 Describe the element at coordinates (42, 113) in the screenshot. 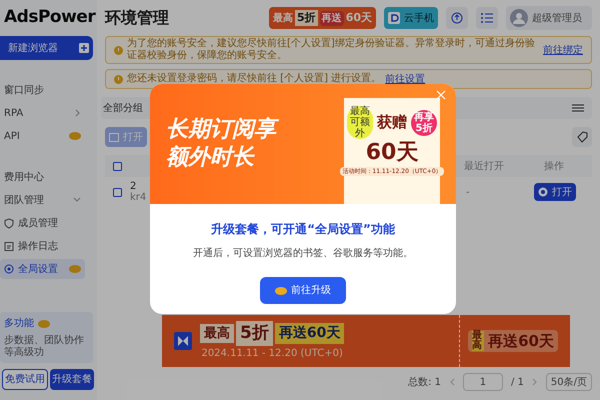

I see `sidebar-item: RPA` at that location.